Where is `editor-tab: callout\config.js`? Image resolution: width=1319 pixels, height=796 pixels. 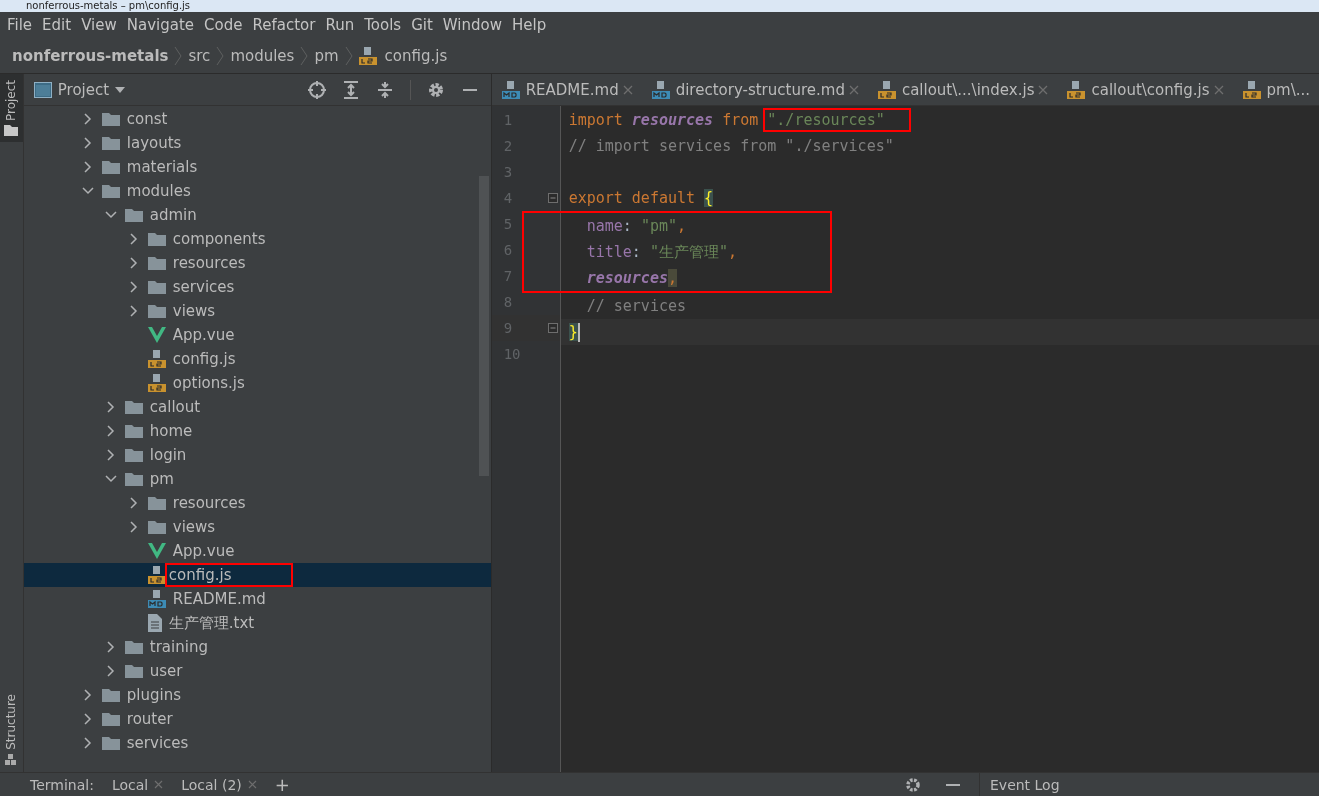 editor-tab: callout\config.js is located at coordinates (1145, 89).